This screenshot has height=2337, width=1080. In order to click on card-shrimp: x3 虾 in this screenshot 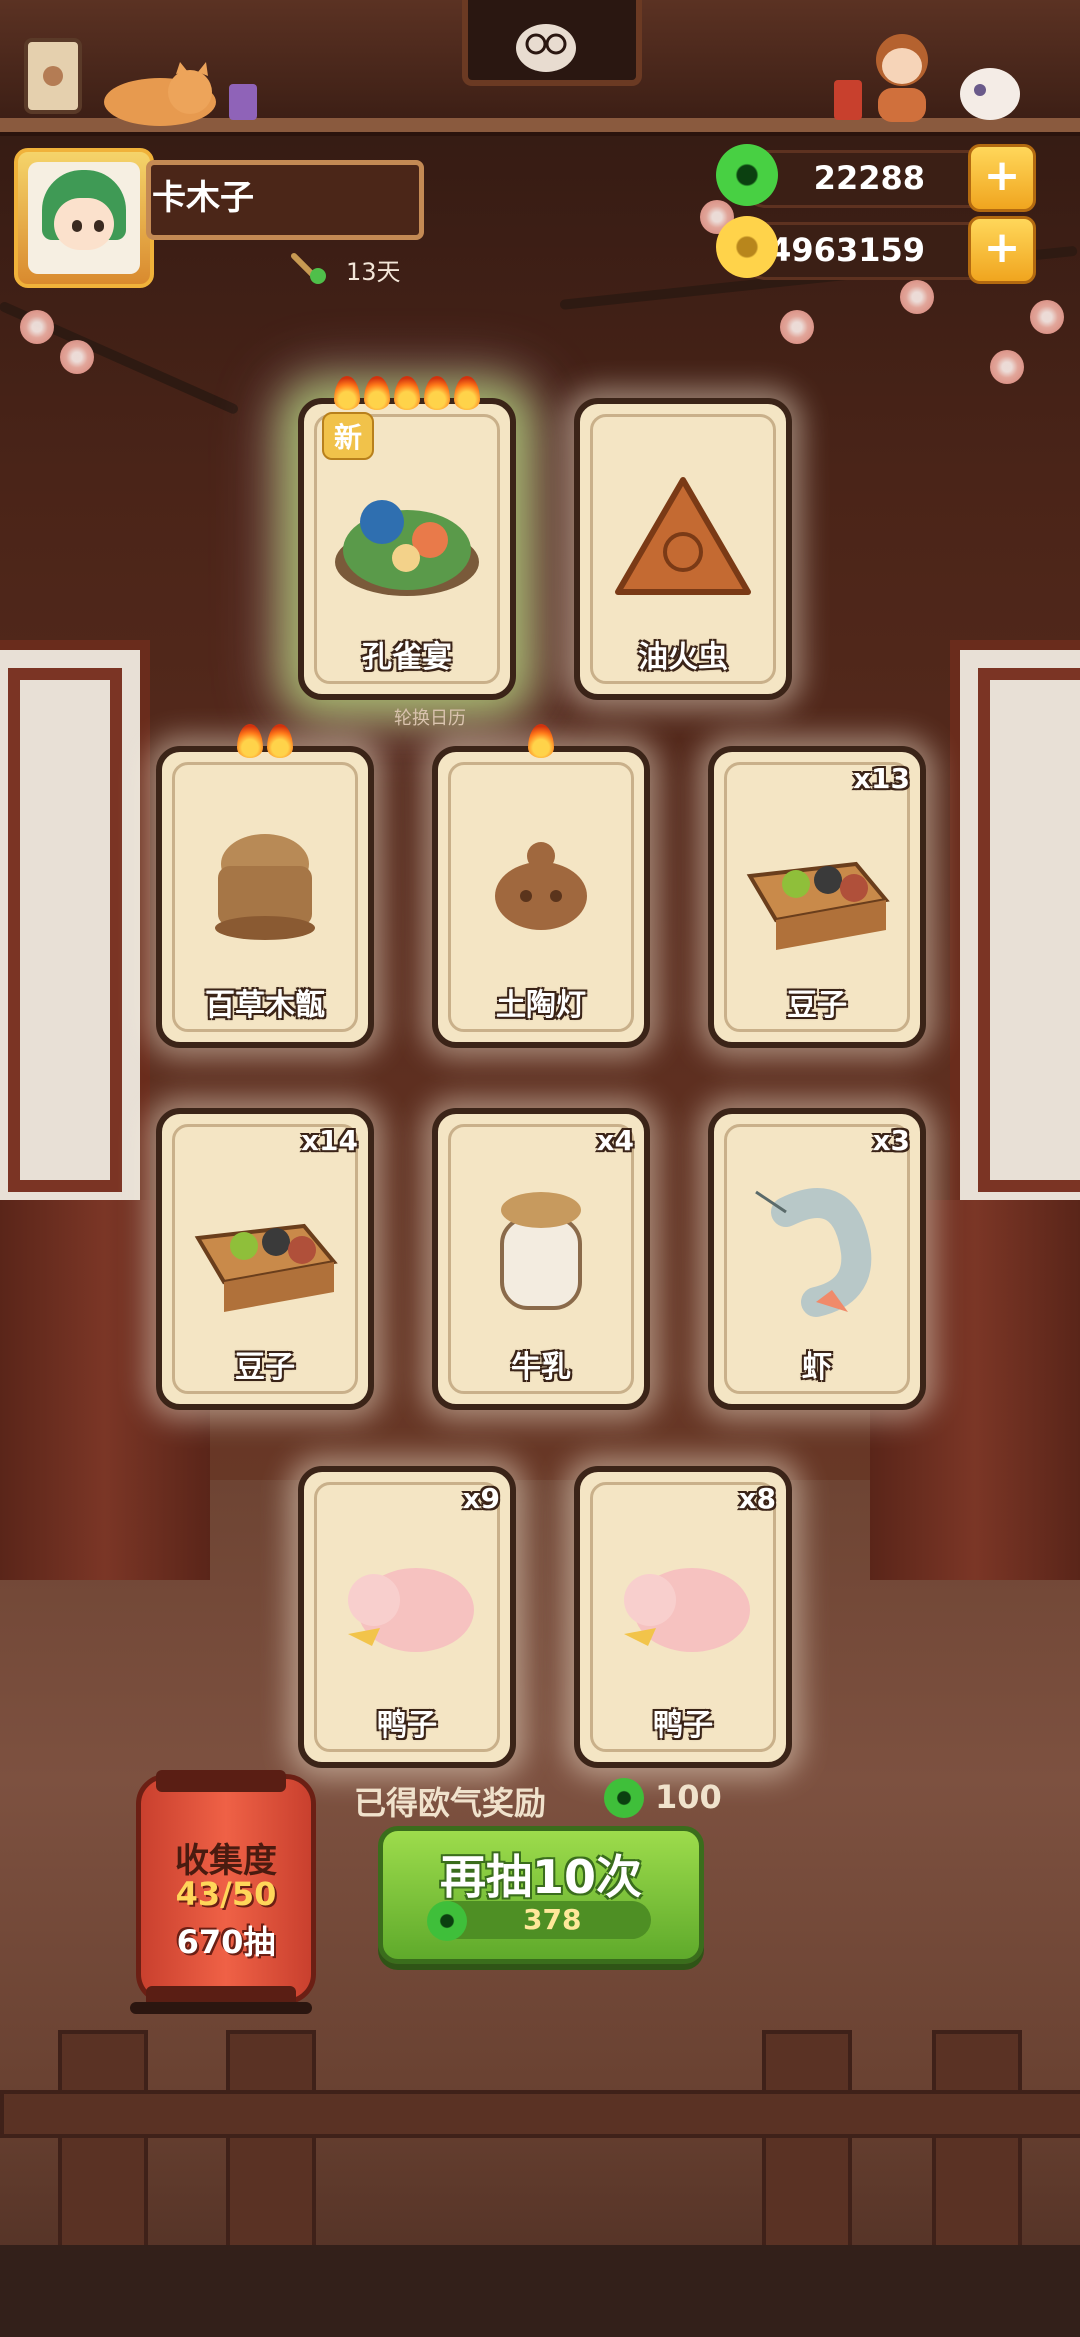, I will do `click(817, 1259)`.